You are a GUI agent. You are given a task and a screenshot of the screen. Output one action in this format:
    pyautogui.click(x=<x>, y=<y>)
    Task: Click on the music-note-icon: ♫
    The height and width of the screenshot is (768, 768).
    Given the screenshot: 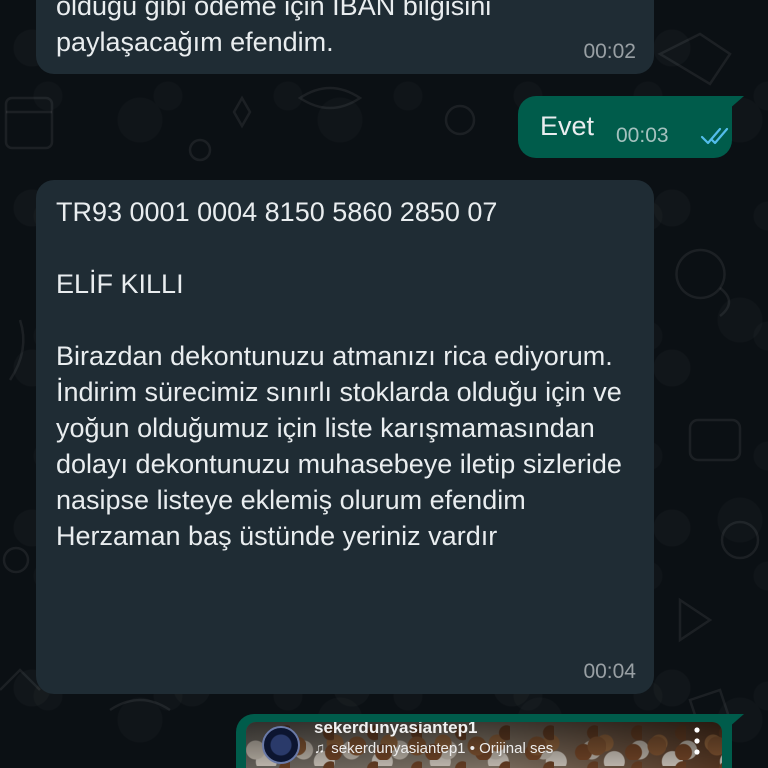 What is the action you would take?
    pyautogui.click(x=320, y=748)
    